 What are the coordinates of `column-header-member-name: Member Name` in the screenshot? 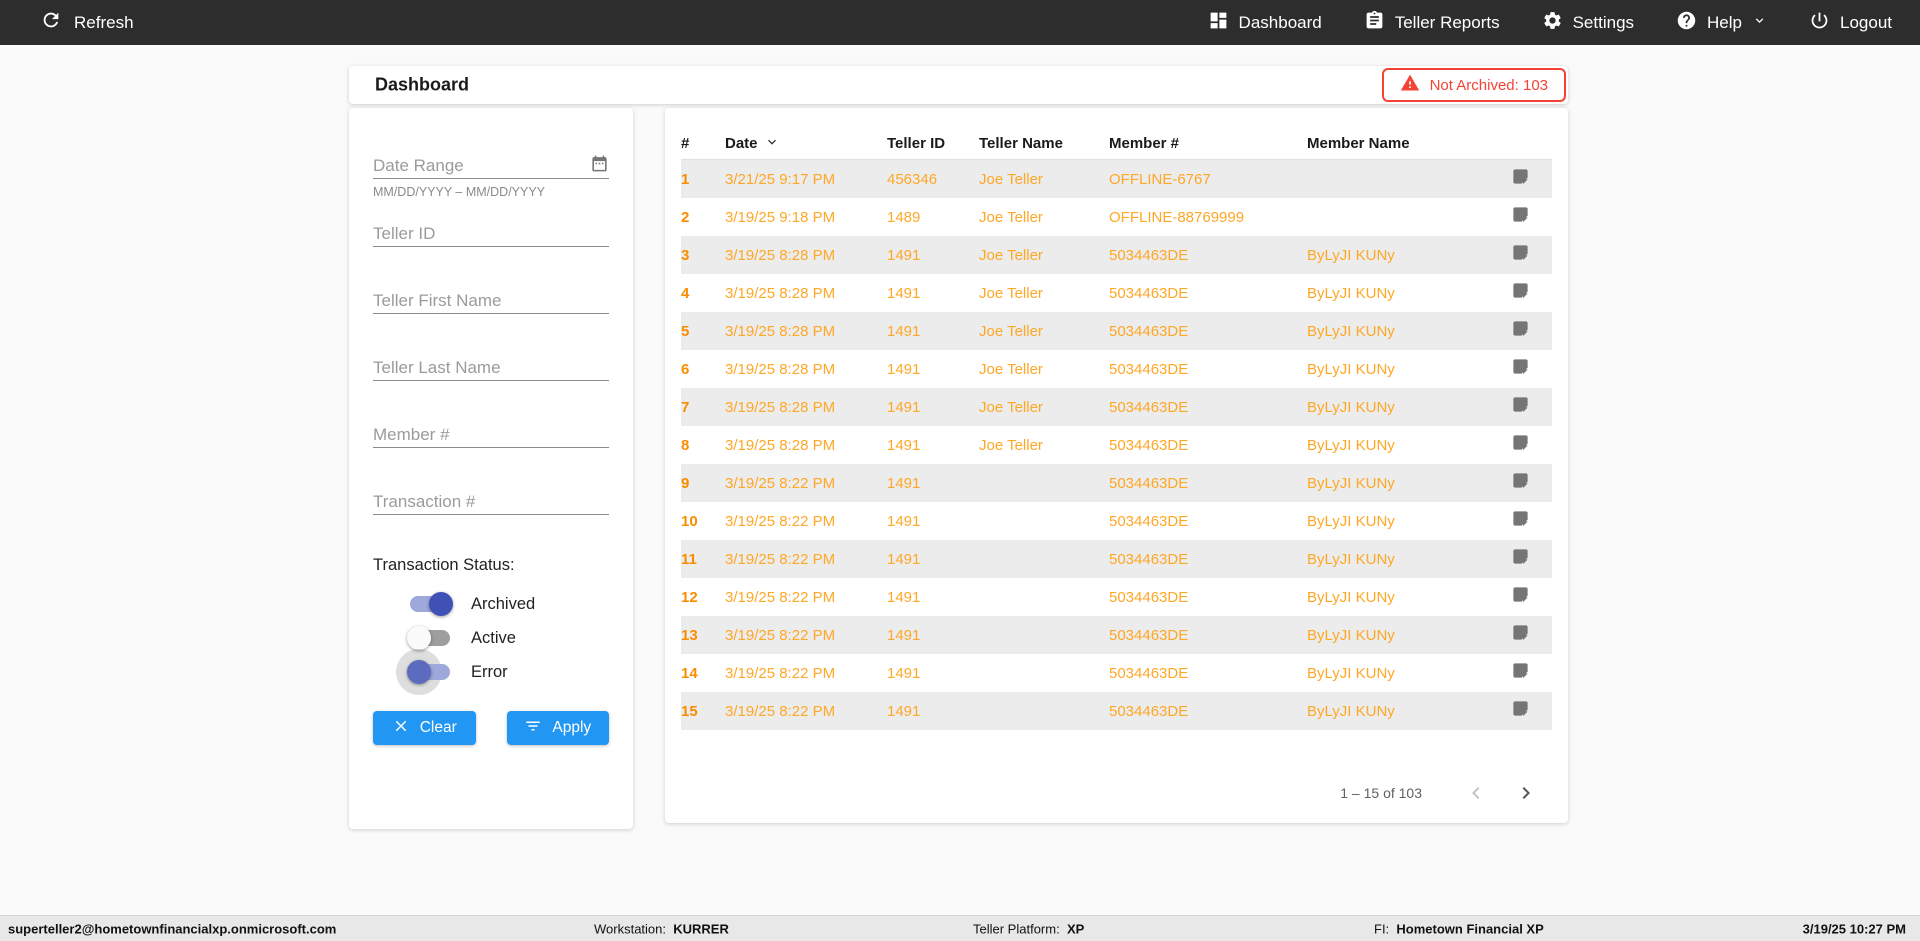 It's located at (1398, 143).